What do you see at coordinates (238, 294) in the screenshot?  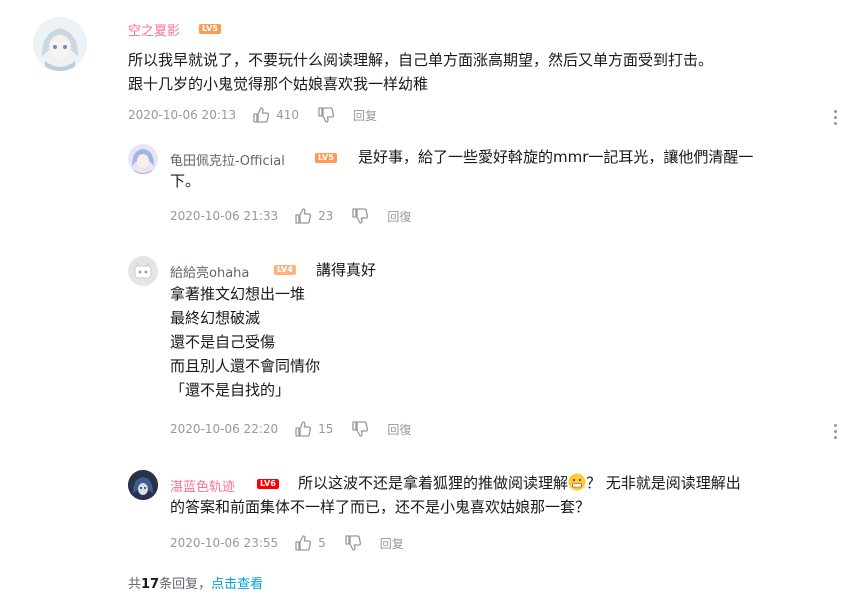 I see `reply-text-line: 拿著推文幻想出一堆` at bounding box center [238, 294].